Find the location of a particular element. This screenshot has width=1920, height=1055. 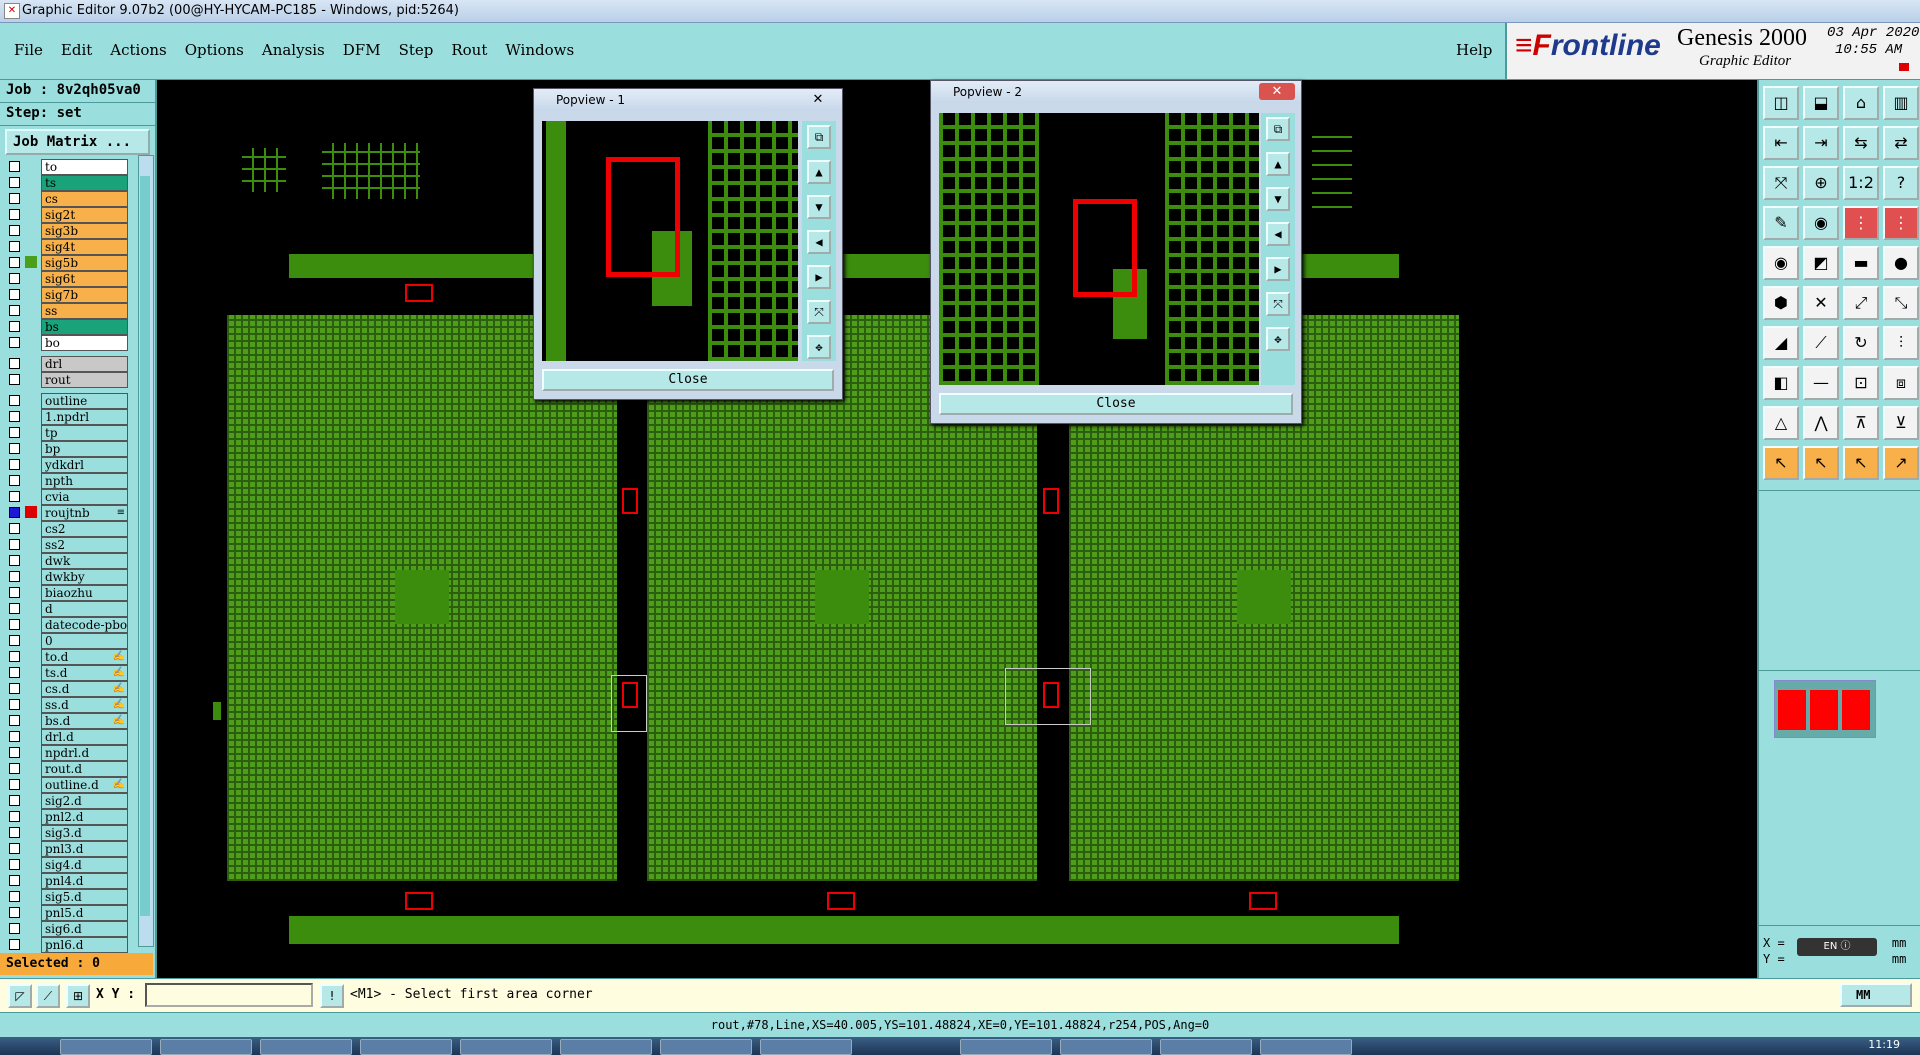

layer-name: sig5.d is located at coordinates (84, 897).